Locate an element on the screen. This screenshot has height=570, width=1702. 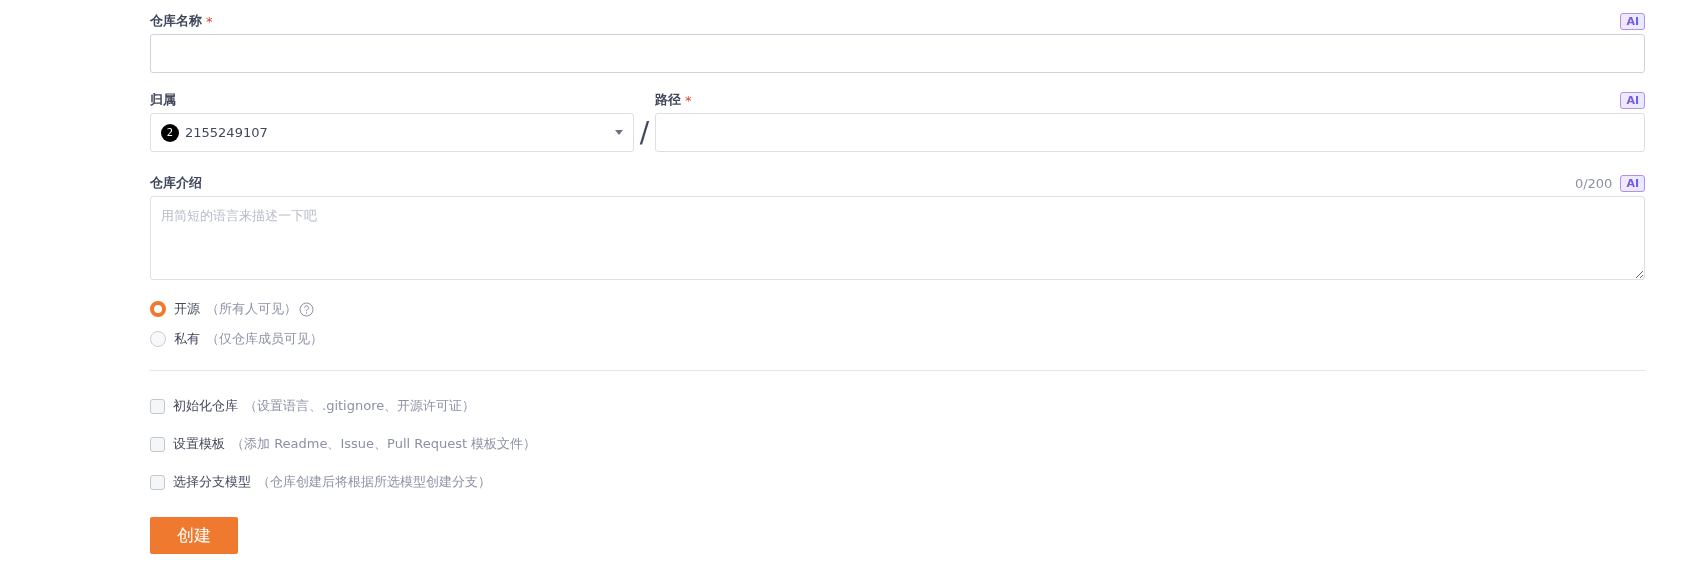
radio-label: 私有 is located at coordinates (187, 339).